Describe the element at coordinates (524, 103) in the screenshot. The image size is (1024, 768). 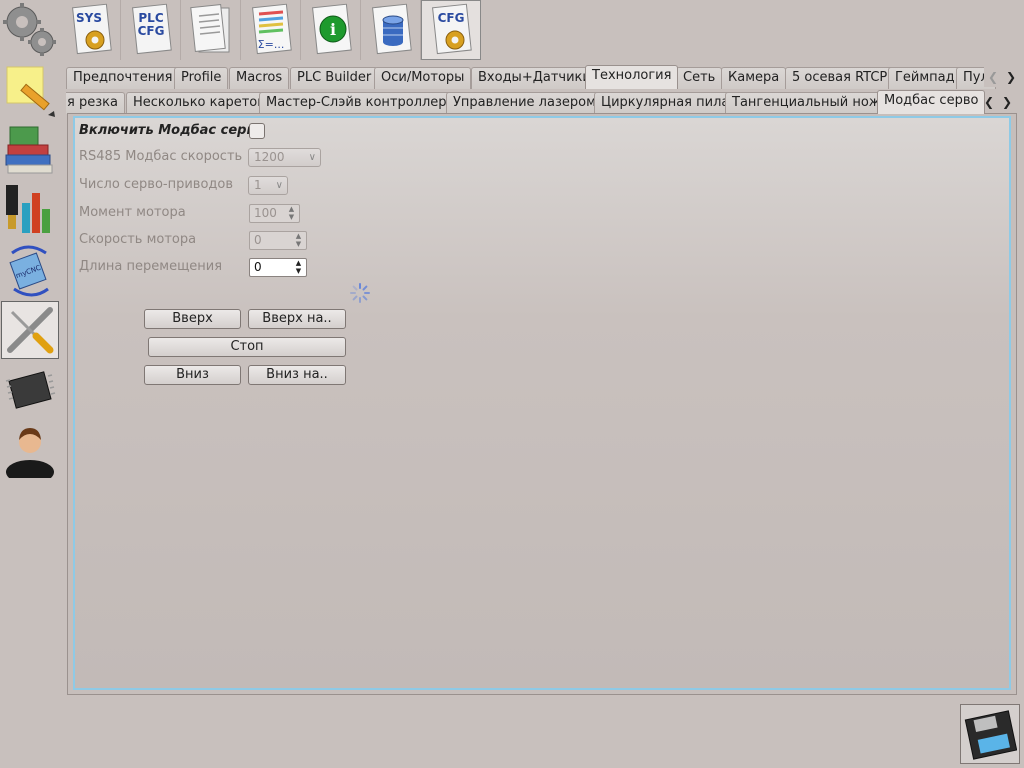
I see `tab-laser-control: Управление лазером` at that location.